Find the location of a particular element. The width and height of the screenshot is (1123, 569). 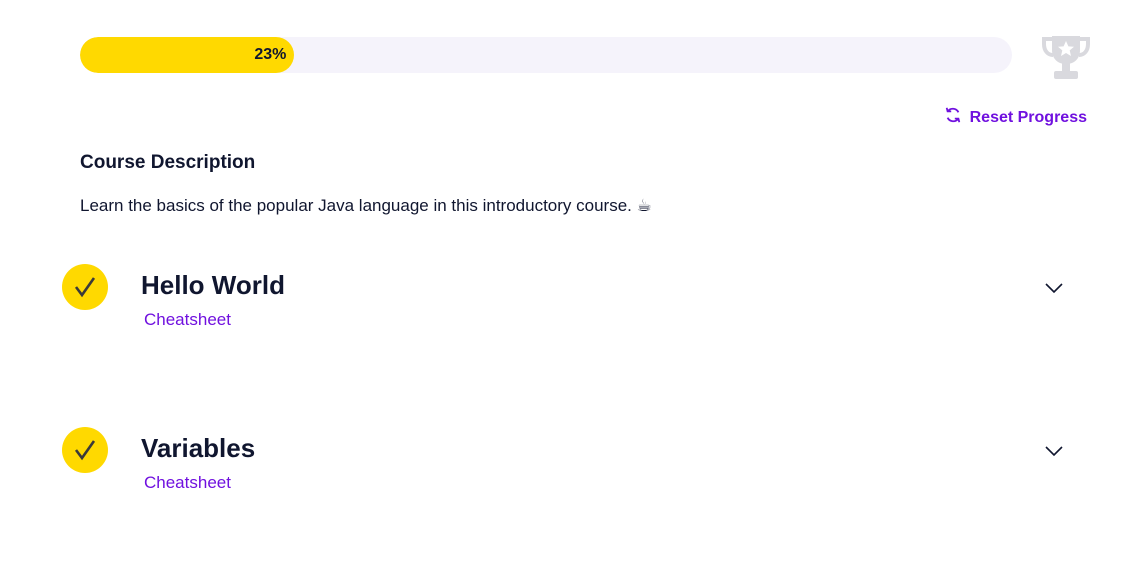

module-title: Hello World is located at coordinates (213, 285).